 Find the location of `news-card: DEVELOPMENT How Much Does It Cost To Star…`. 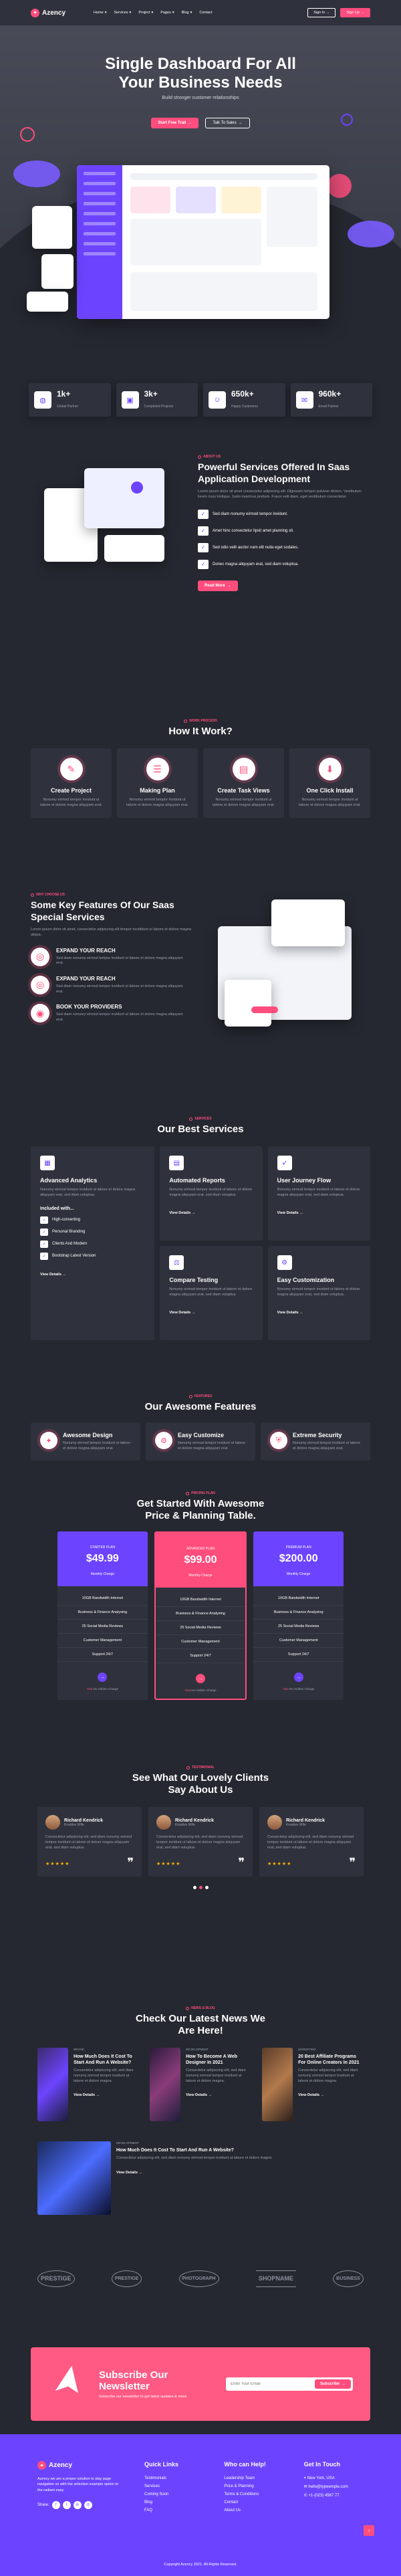

news-card: DEVELOPMENT How Much Does It Cost To Star… is located at coordinates (200, 2178).